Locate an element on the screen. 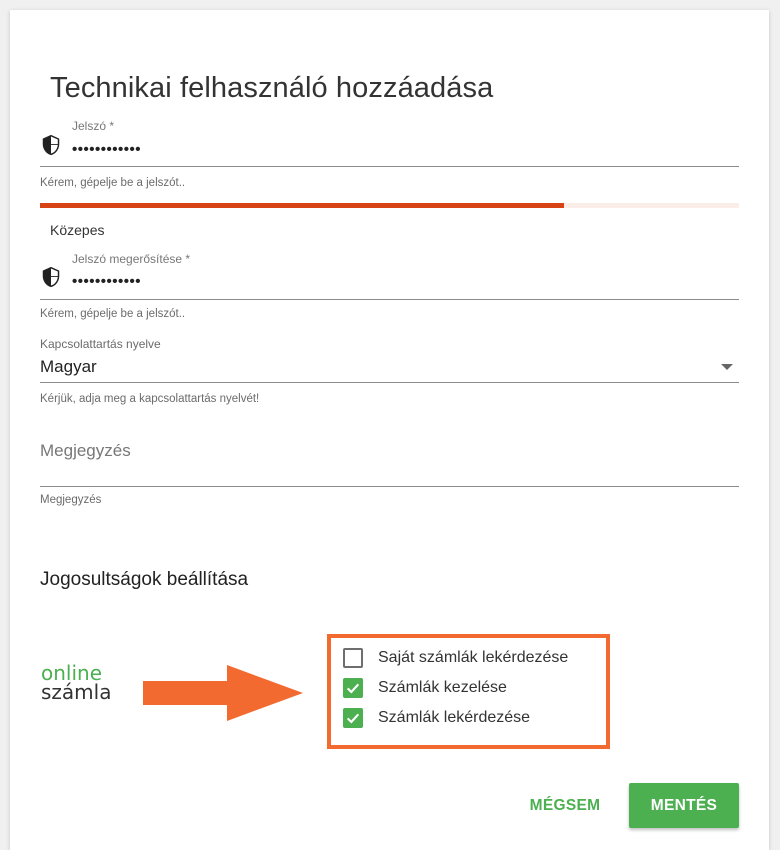 Image resolution: width=780 pixels, height=850 pixels. online-szamla-logo: online számla is located at coordinates (76, 682).